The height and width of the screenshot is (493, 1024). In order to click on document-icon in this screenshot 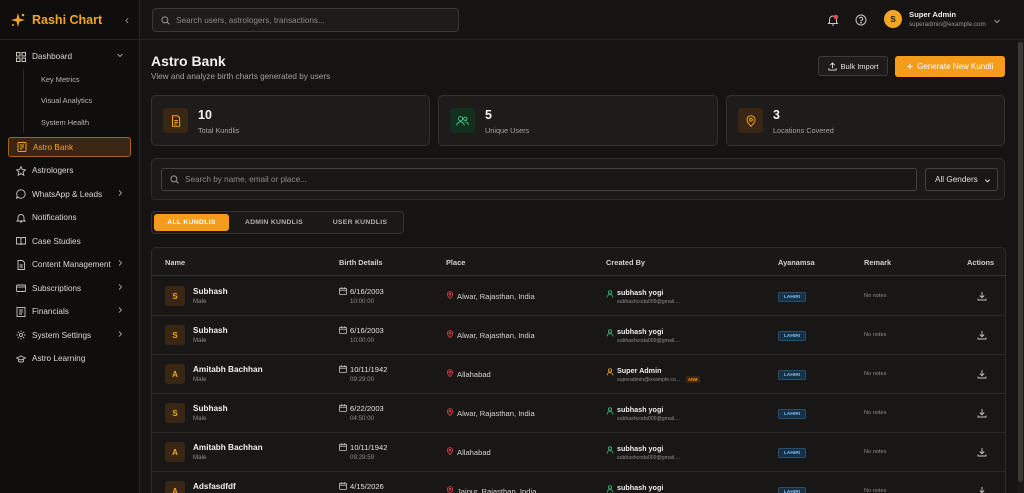, I will do `click(175, 120)`.